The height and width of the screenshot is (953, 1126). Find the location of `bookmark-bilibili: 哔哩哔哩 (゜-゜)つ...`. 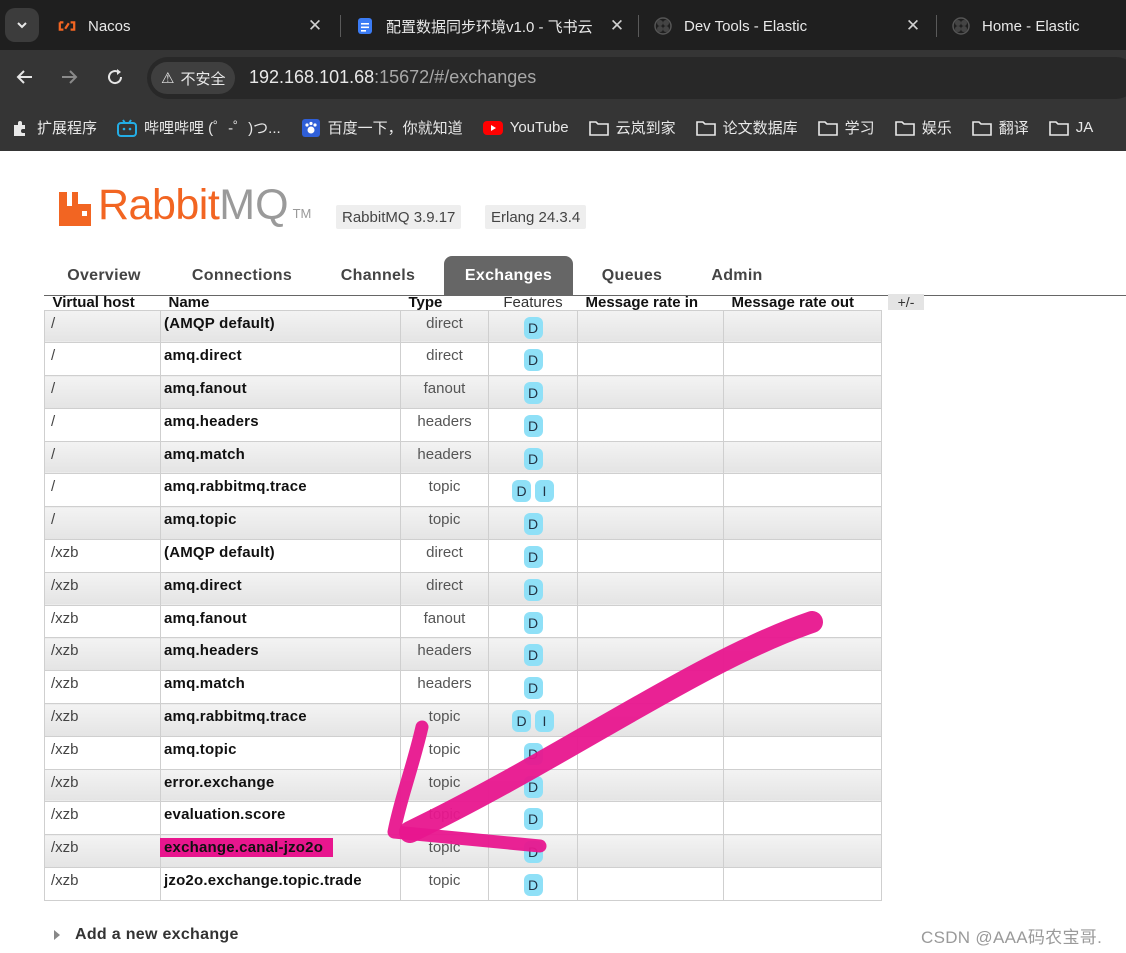

bookmark-bilibili: 哔哩哔哩 (゜-゜)つ... is located at coordinates (199, 127).